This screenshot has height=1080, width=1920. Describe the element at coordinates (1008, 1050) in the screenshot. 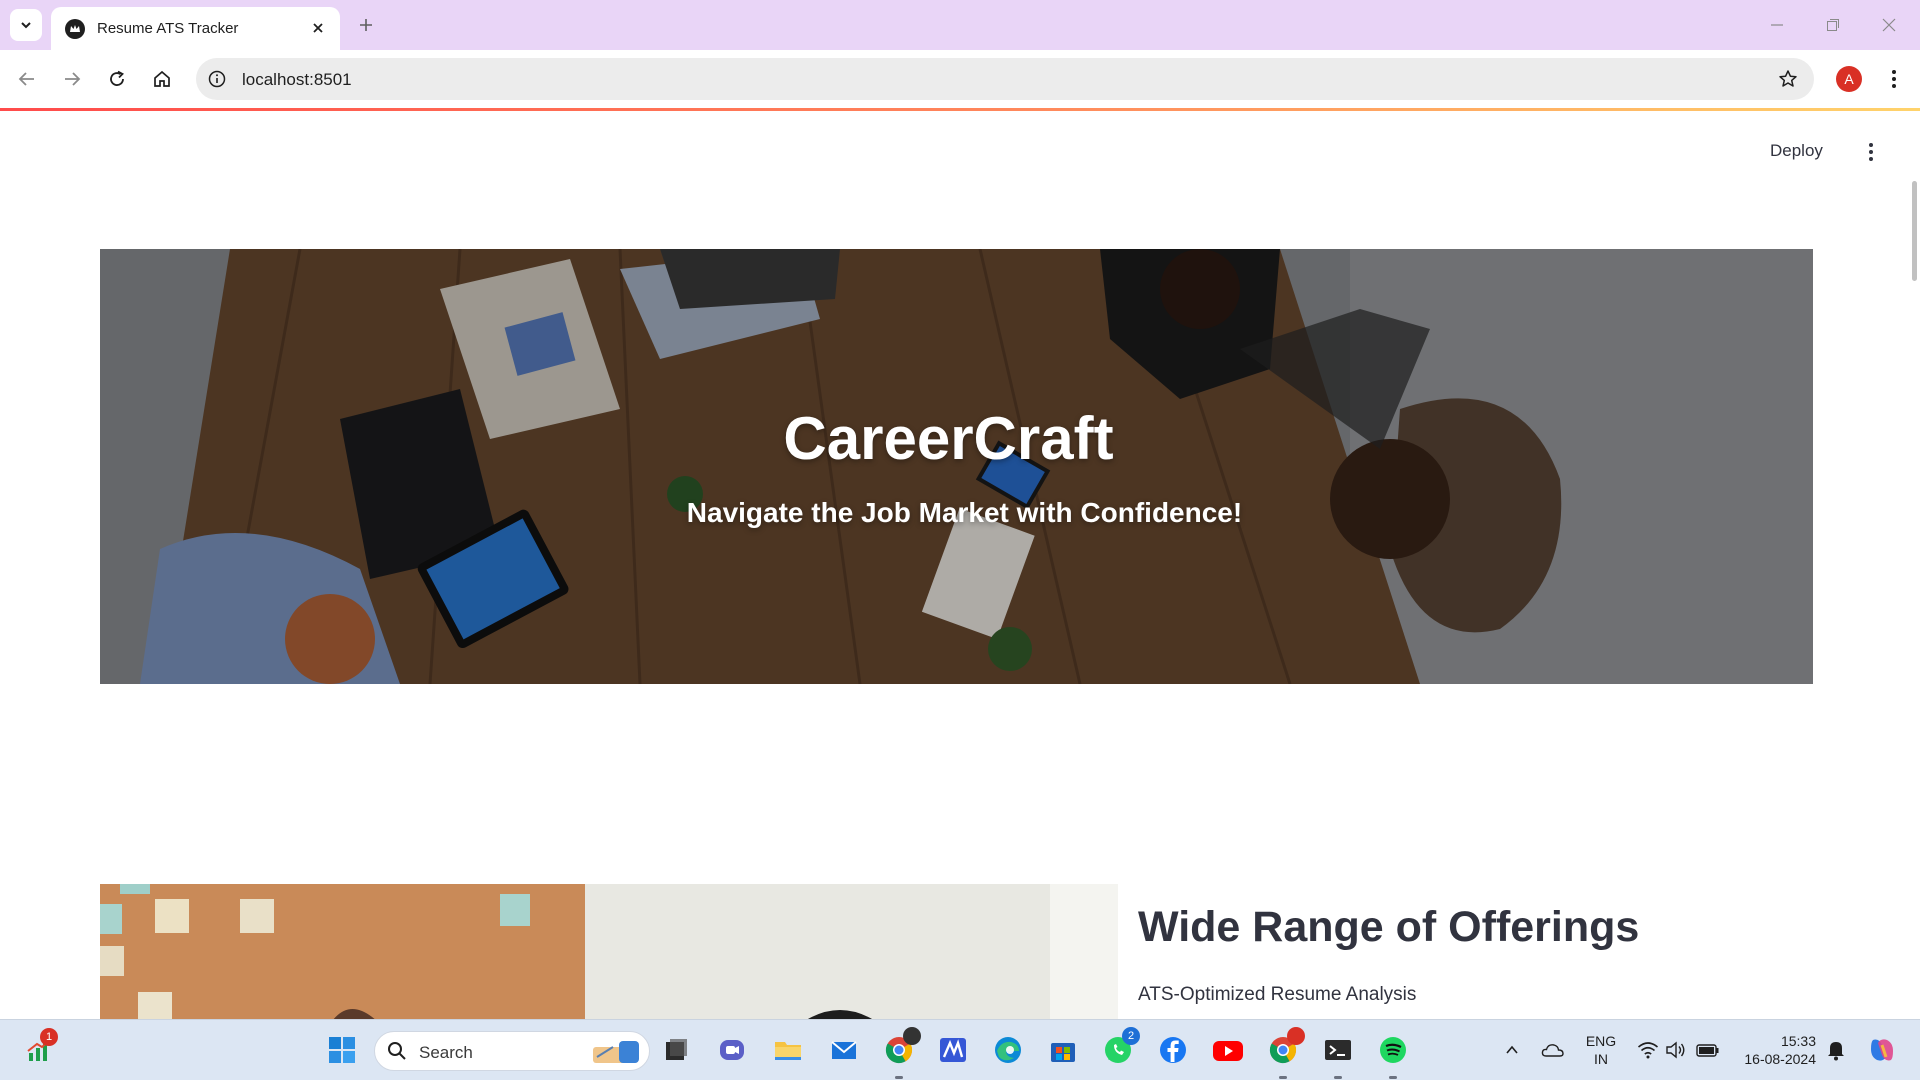

I see `edge-icon` at that location.